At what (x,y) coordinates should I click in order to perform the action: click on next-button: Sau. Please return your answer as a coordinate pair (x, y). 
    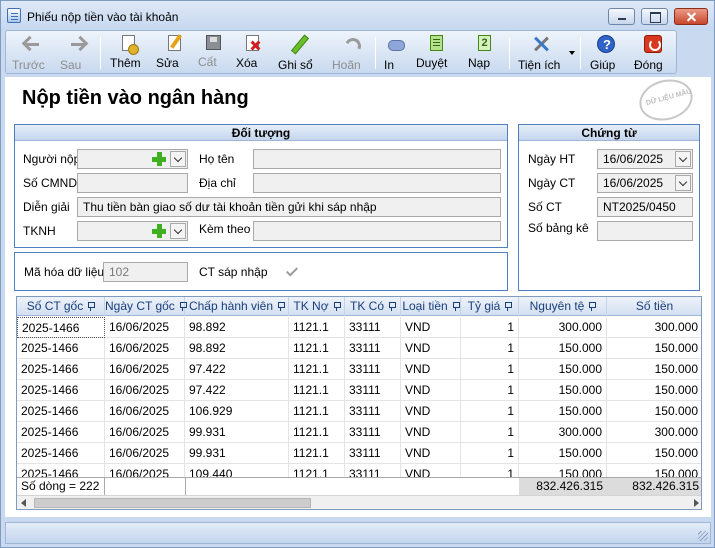
    Looking at the image, I should click on (78, 53).